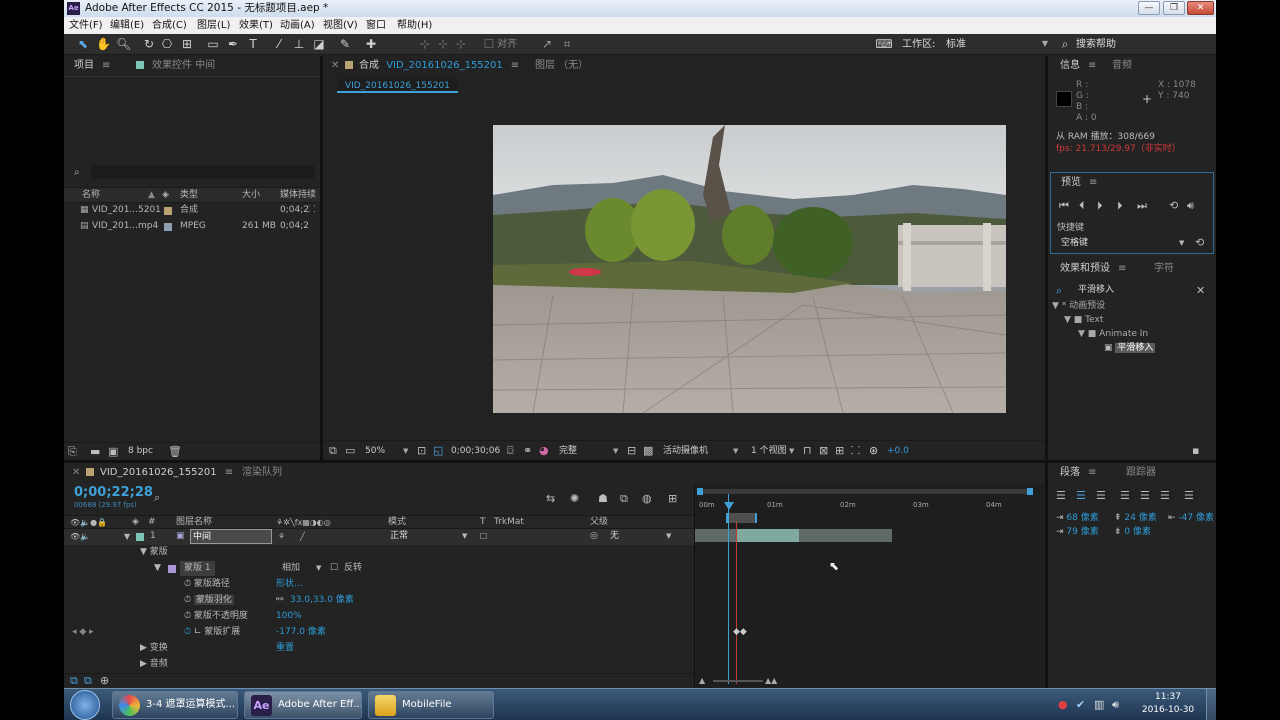 The width and height of the screenshot is (1280, 720). What do you see at coordinates (311, 210) in the screenshot?
I see `flowchart-icon: ⸬` at bounding box center [311, 210].